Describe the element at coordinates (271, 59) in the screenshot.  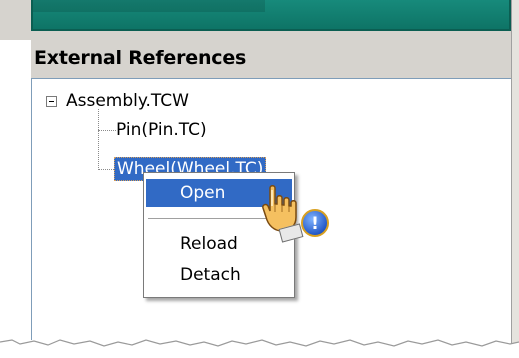
I see `external-references-header: External References` at that location.